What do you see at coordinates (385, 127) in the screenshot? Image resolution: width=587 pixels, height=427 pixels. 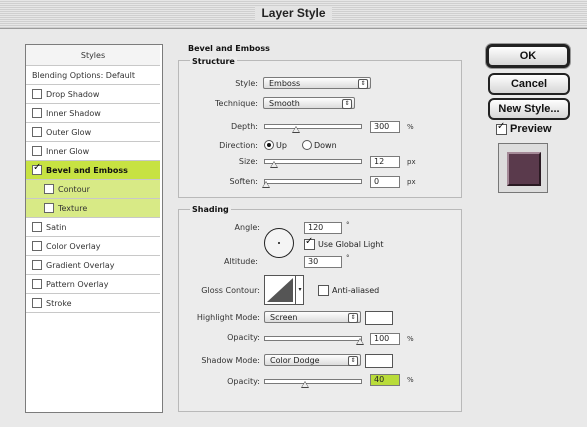 I see `depth-field: 300` at bounding box center [385, 127].